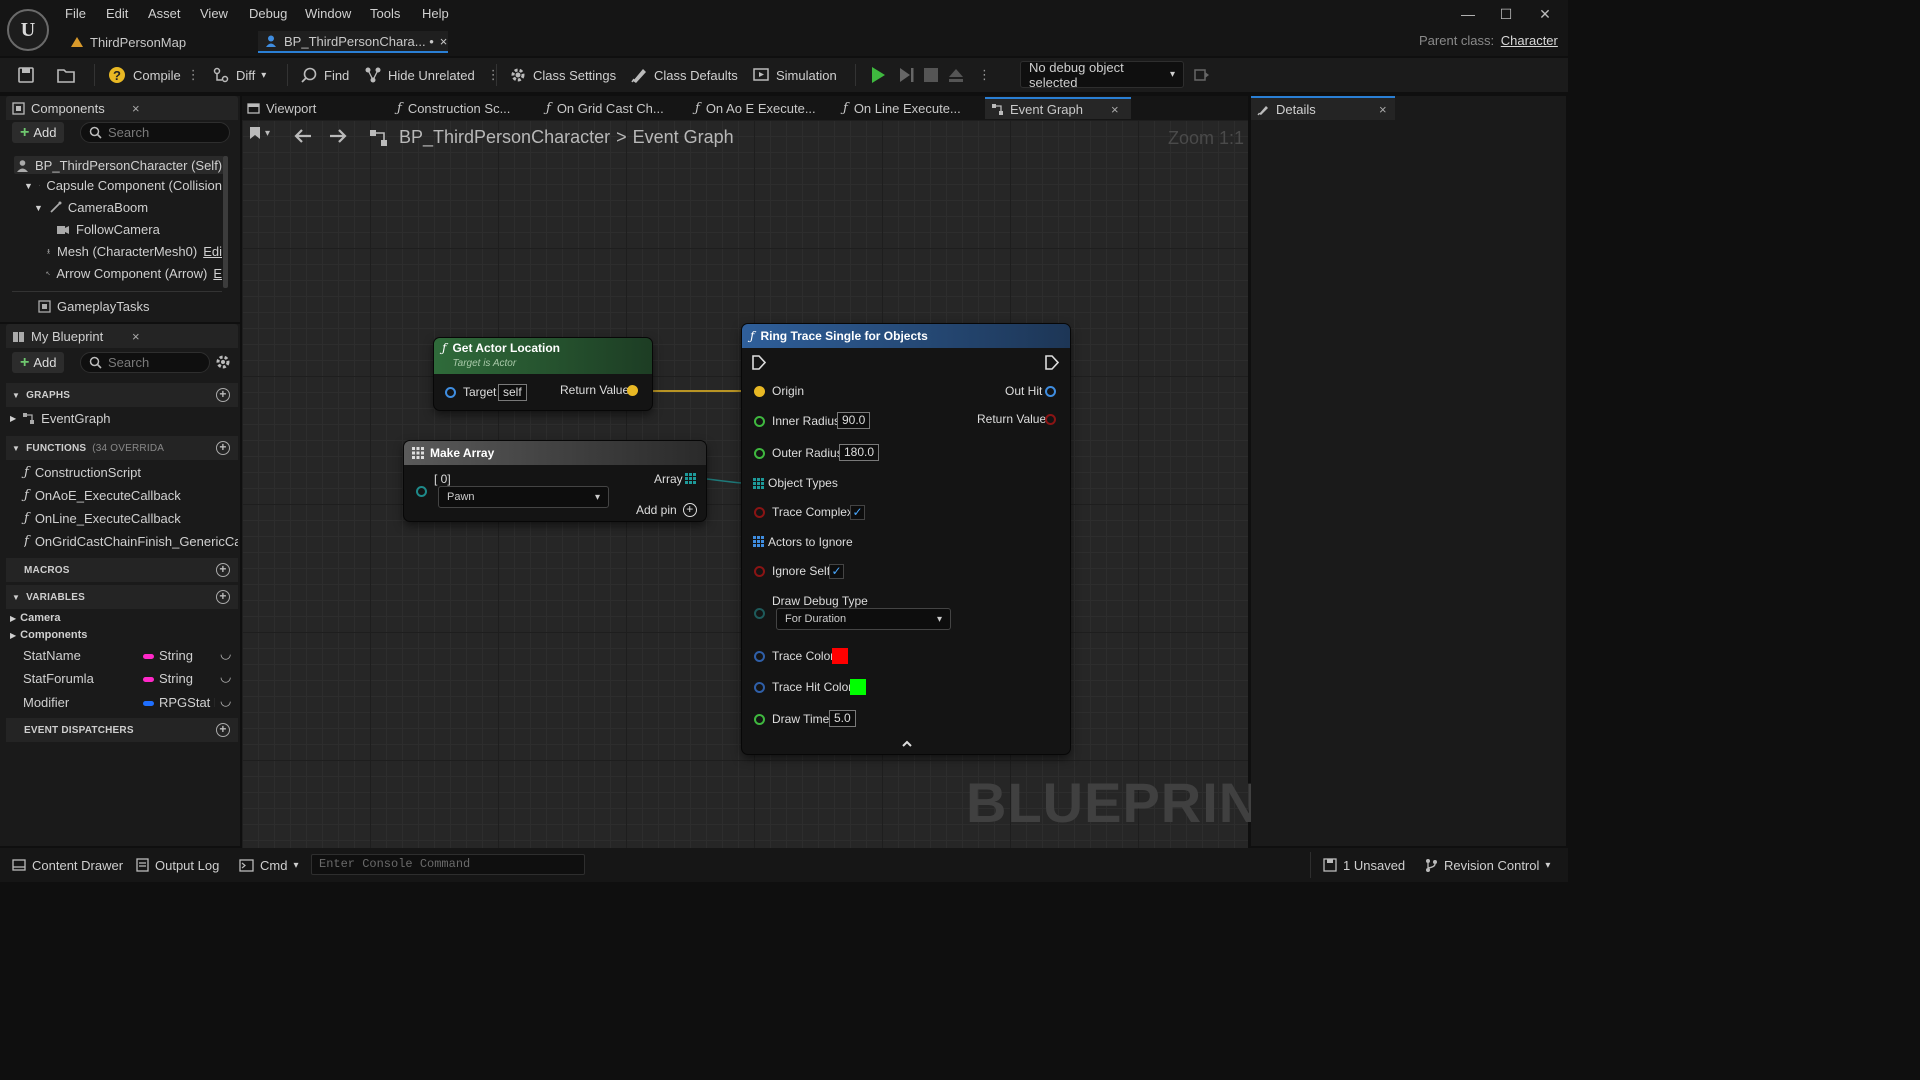 The image size is (1920, 1080). What do you see at coordinates (48, 635) in the screenshot?
I see `variable-category-components: ▶ Components` at bounding box center [48, 635].